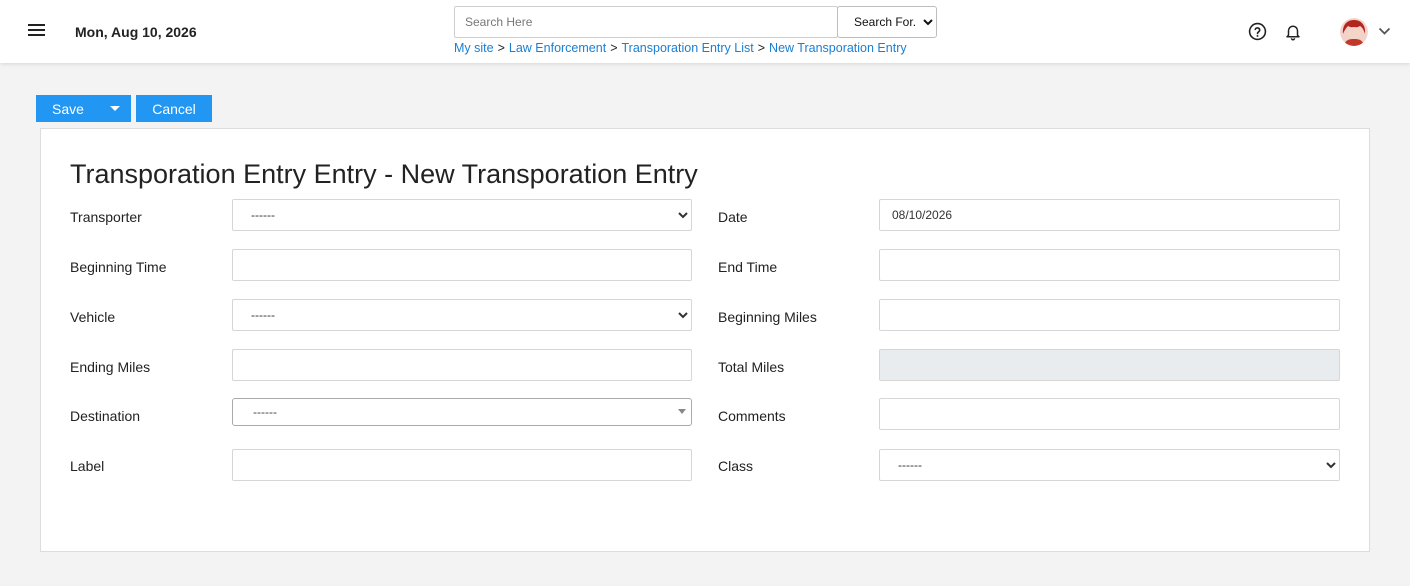 This screenshot has height=586, width=1410. Describe the element at coordinates (105, 416) in the screenshot. I see `destination-label: Destination` at that location.